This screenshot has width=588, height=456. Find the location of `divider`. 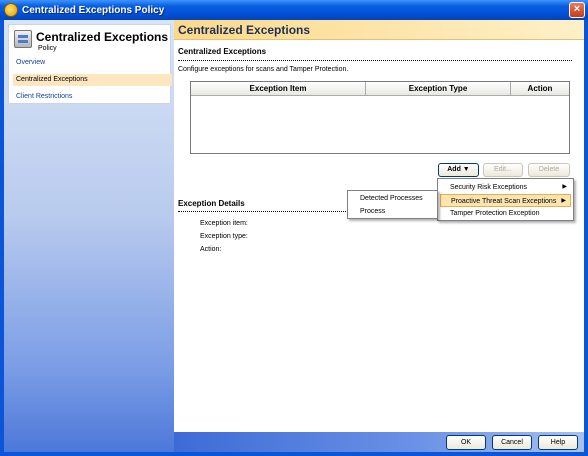

divider is located at coordinates (375, 60).